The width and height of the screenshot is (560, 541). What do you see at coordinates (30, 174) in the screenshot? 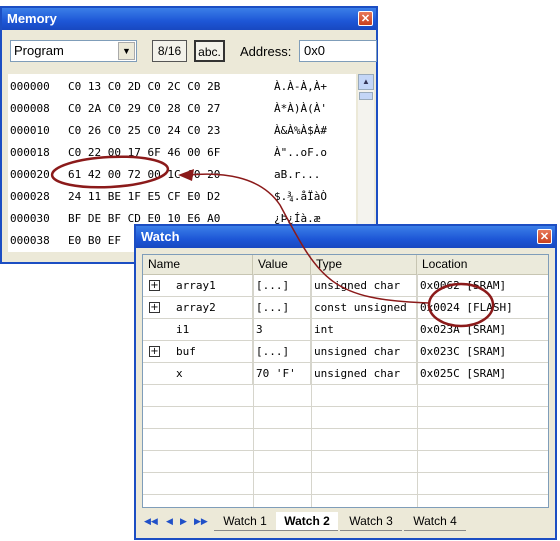
I see `memory-row-addr: 000020` at bounding box center [30, 174].